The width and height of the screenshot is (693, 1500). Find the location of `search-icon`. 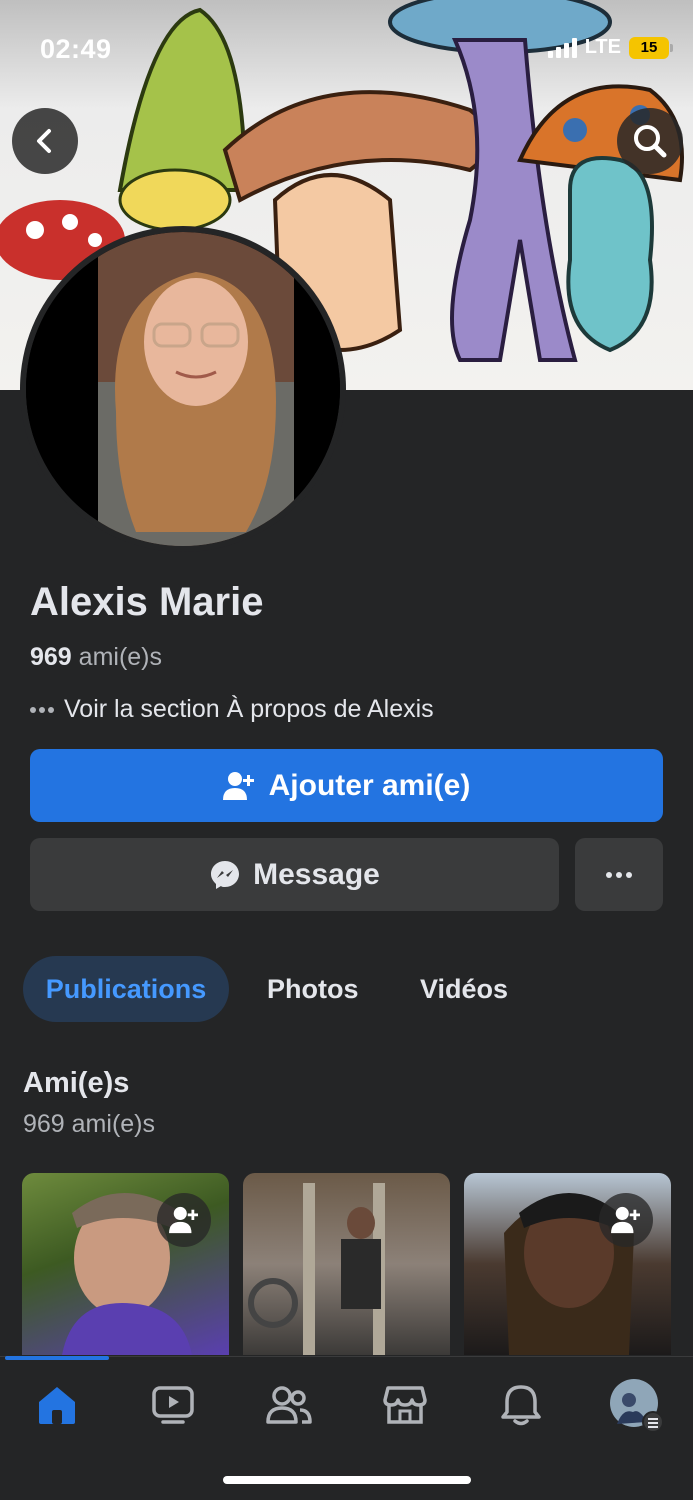

search-icon is located at coordinates (650, 141).